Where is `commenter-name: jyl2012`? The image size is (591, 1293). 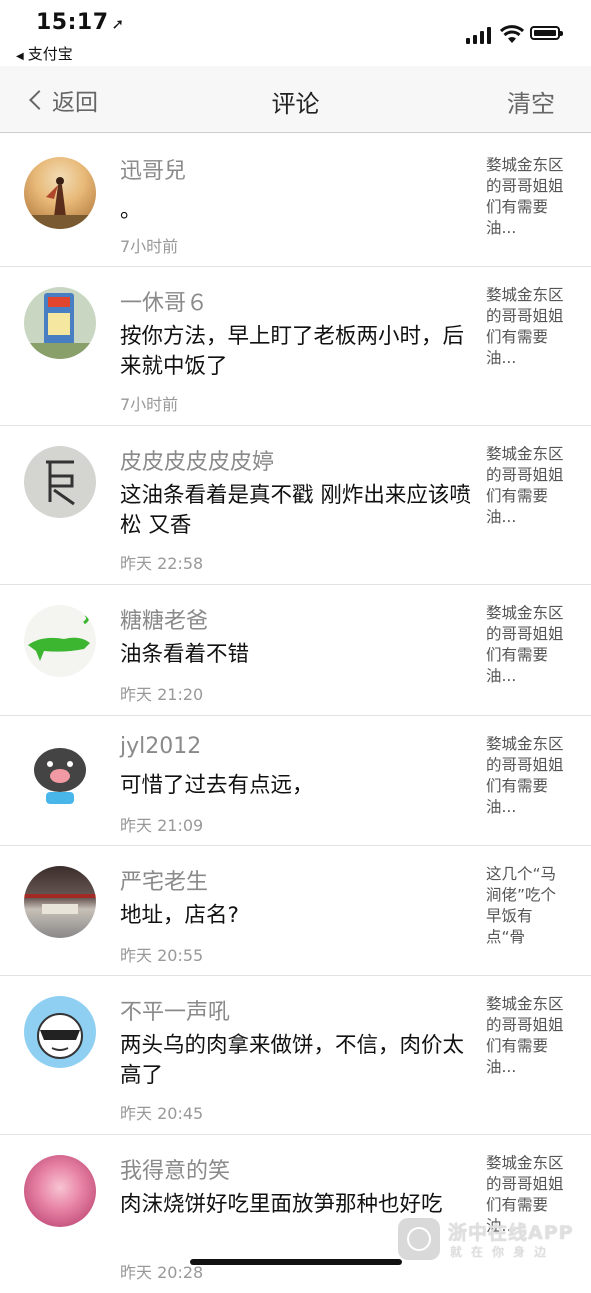
commenter-name: jyl2012 is located at coordinates (160, 746).